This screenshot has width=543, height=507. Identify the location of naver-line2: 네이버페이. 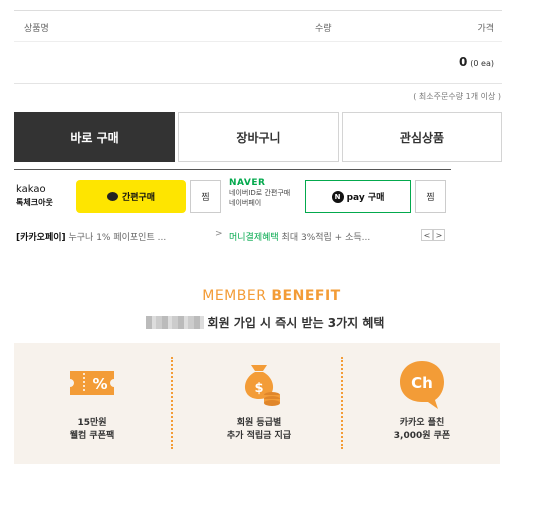
(245, 203).